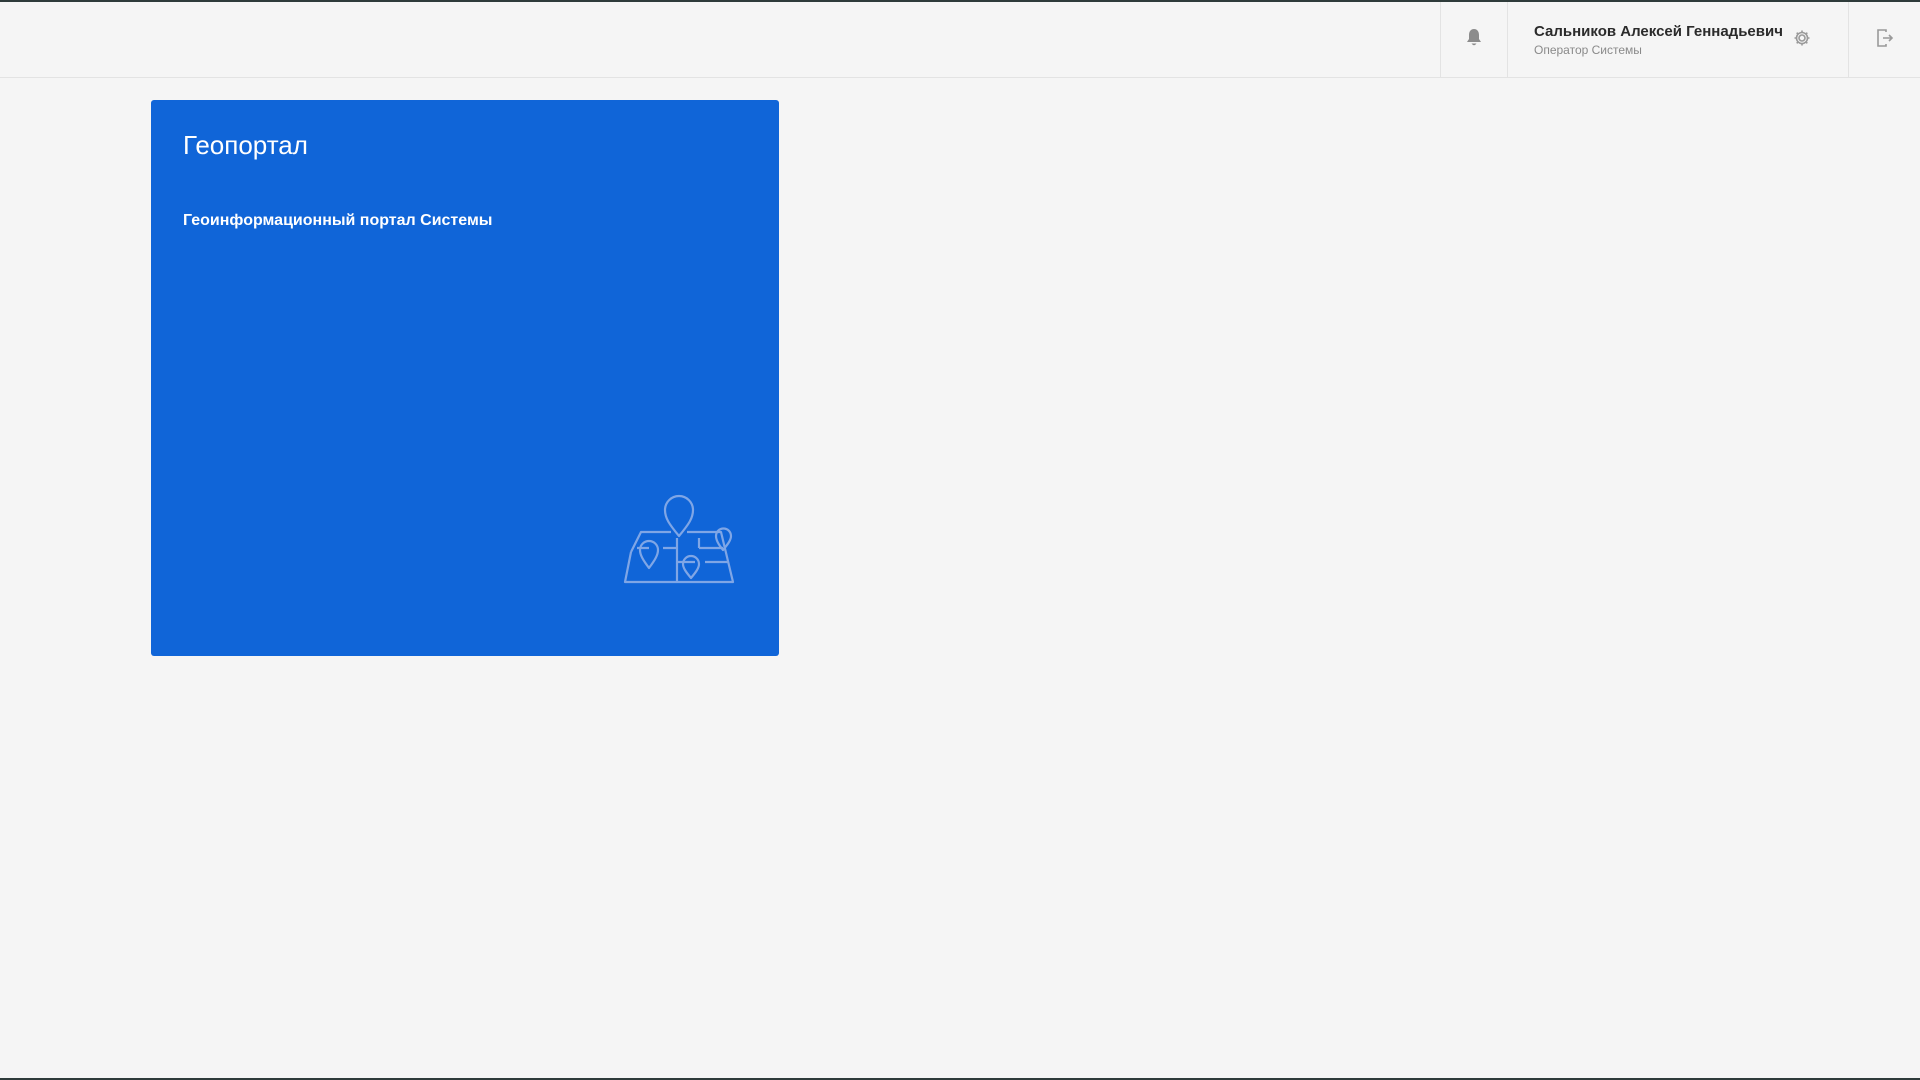  Describe the element at coordinates (1658, 31) in the screenshot. I see `user-name: Сальников Алексей Геннадьевич` at that location.